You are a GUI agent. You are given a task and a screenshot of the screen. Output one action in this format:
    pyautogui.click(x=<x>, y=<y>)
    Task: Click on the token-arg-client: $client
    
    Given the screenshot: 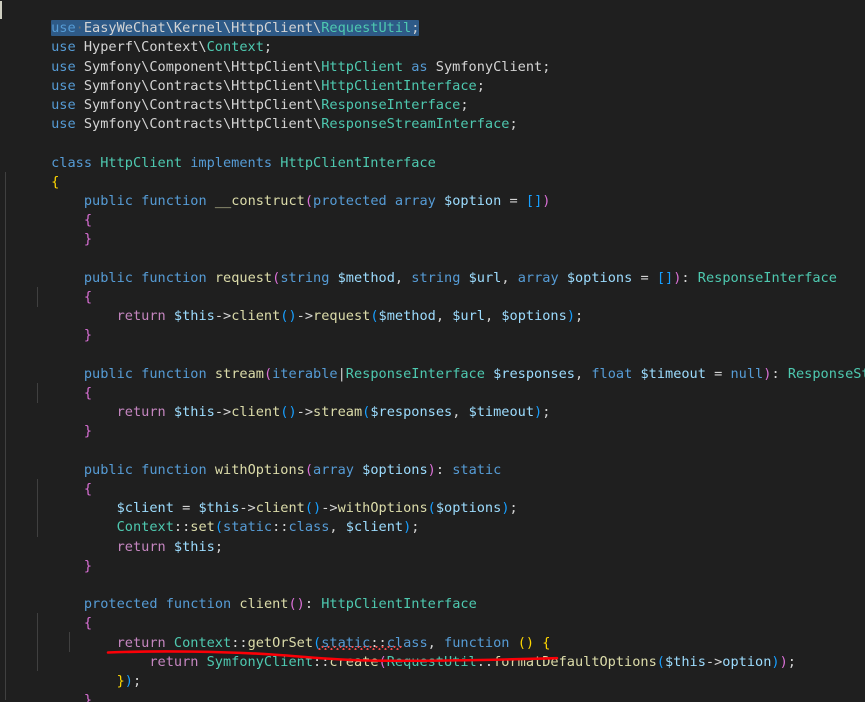 What is the action you would take?
    pyautogui.click(x=374, y=527)
    